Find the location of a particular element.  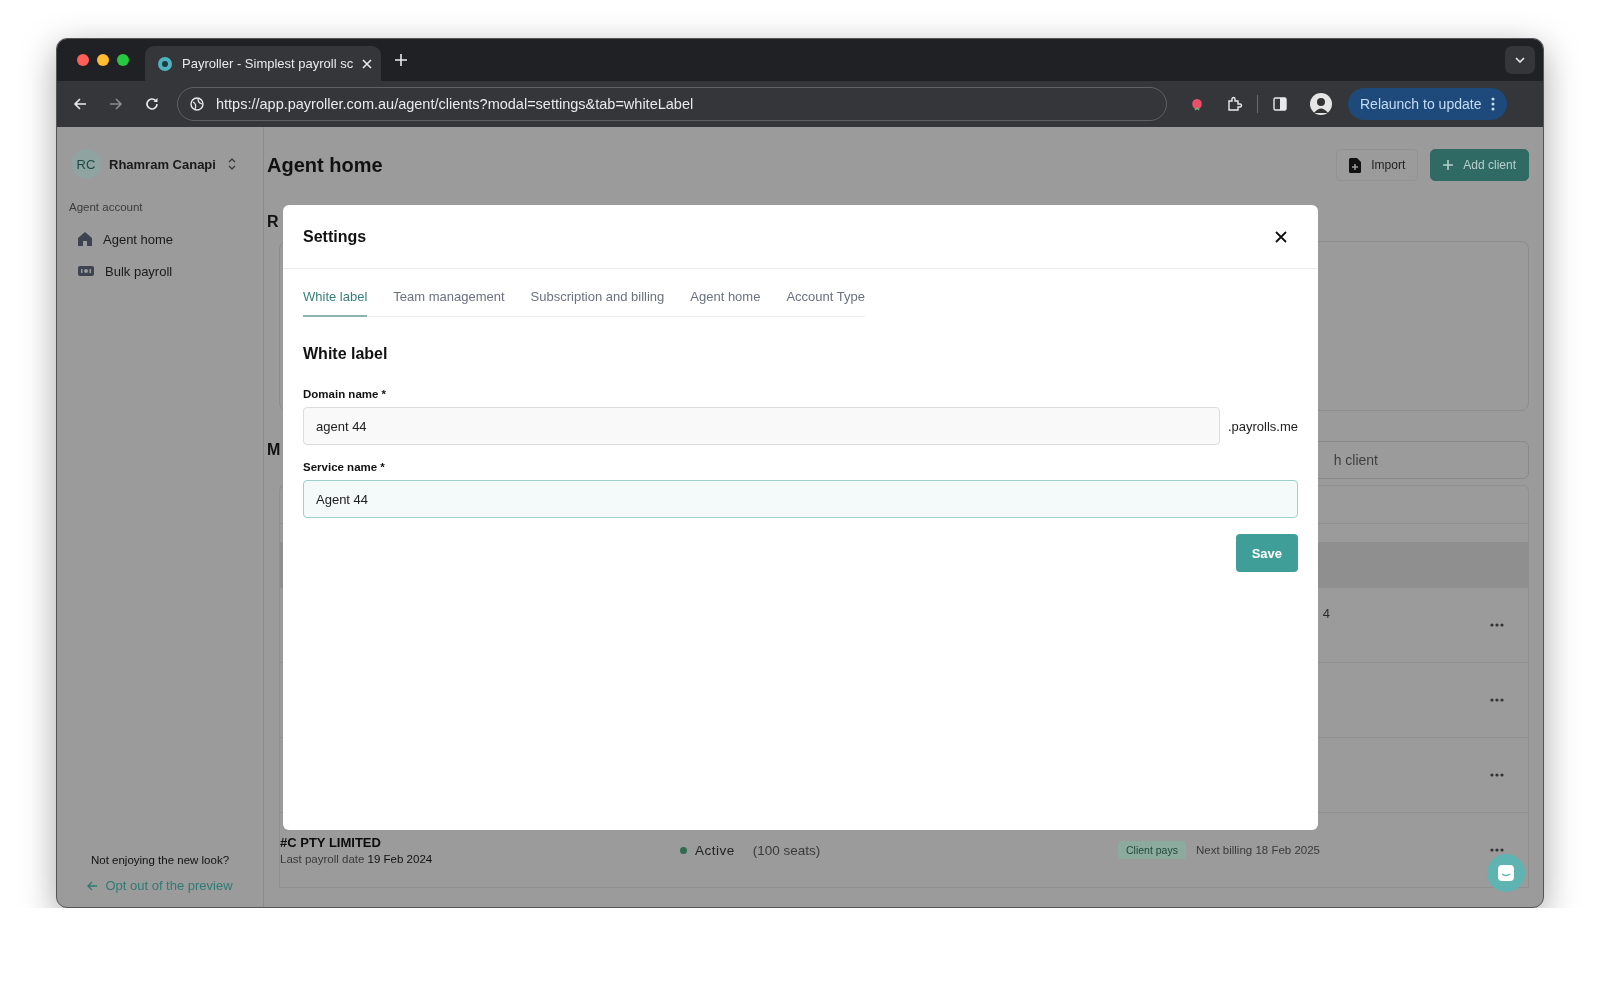

status-dot-icon is located at coordinates (683, 850).